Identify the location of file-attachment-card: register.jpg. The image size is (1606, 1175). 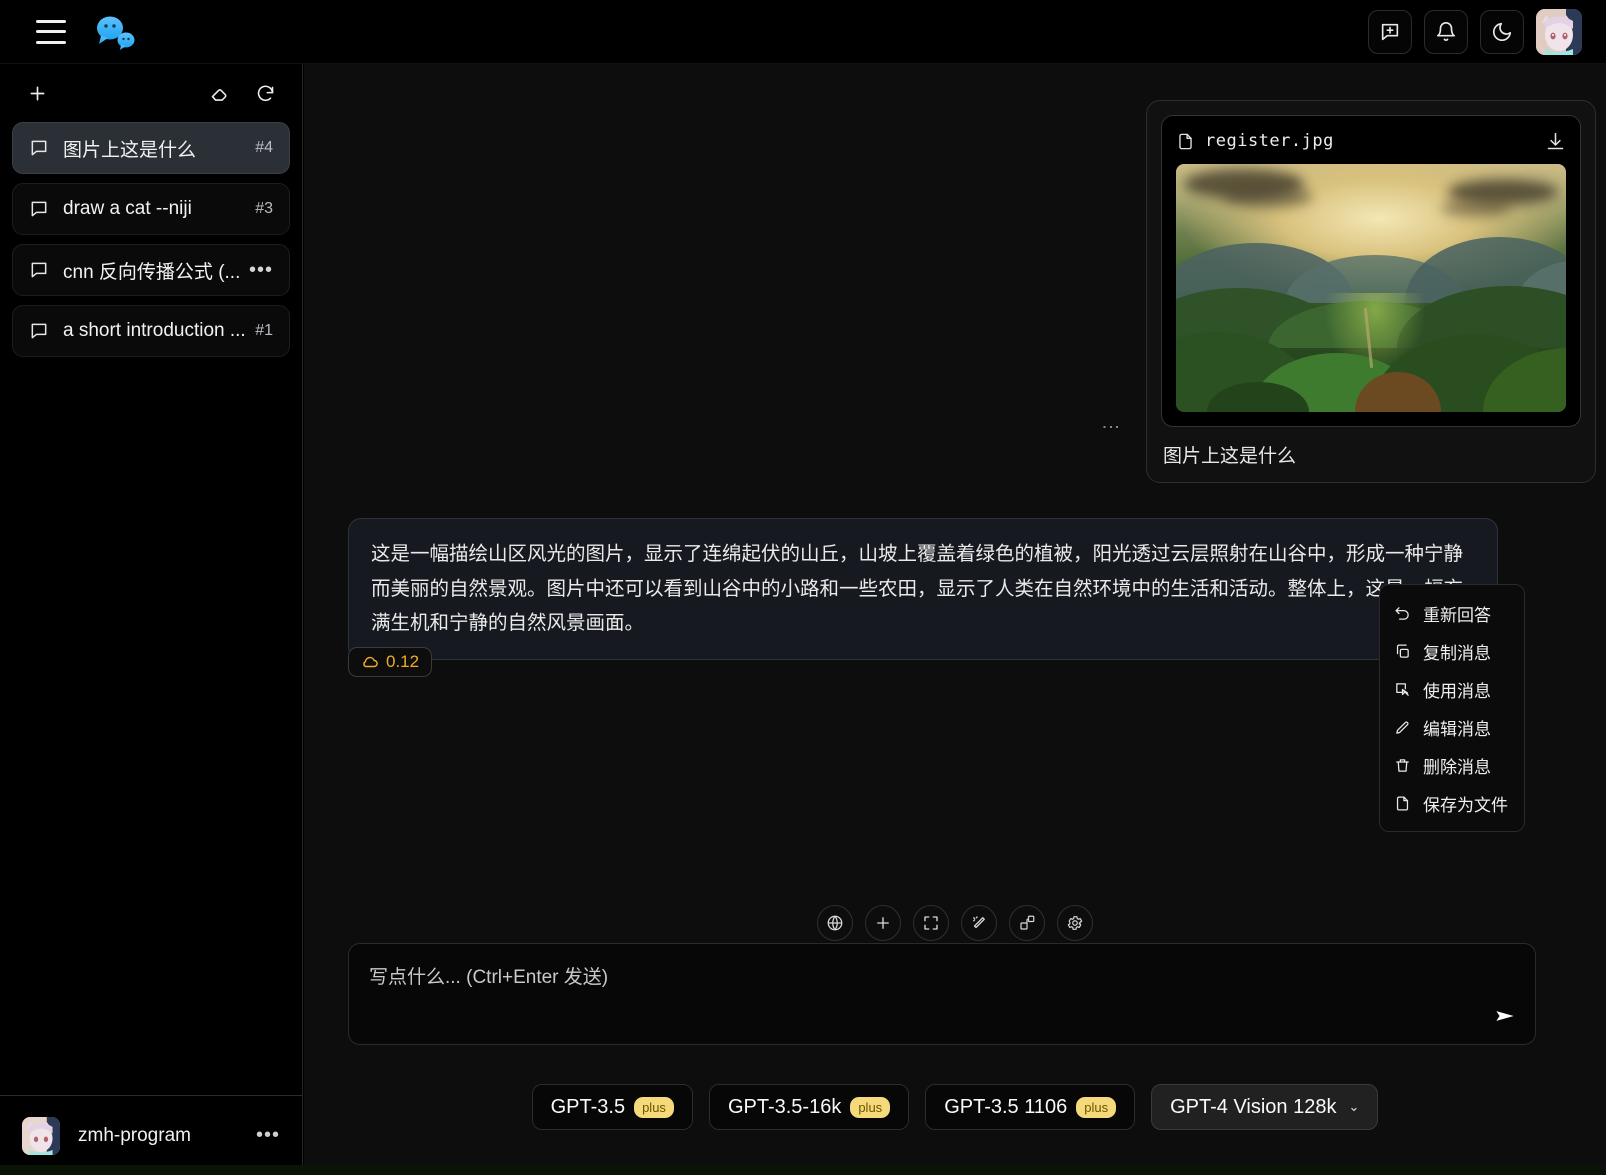
(1371, 271).